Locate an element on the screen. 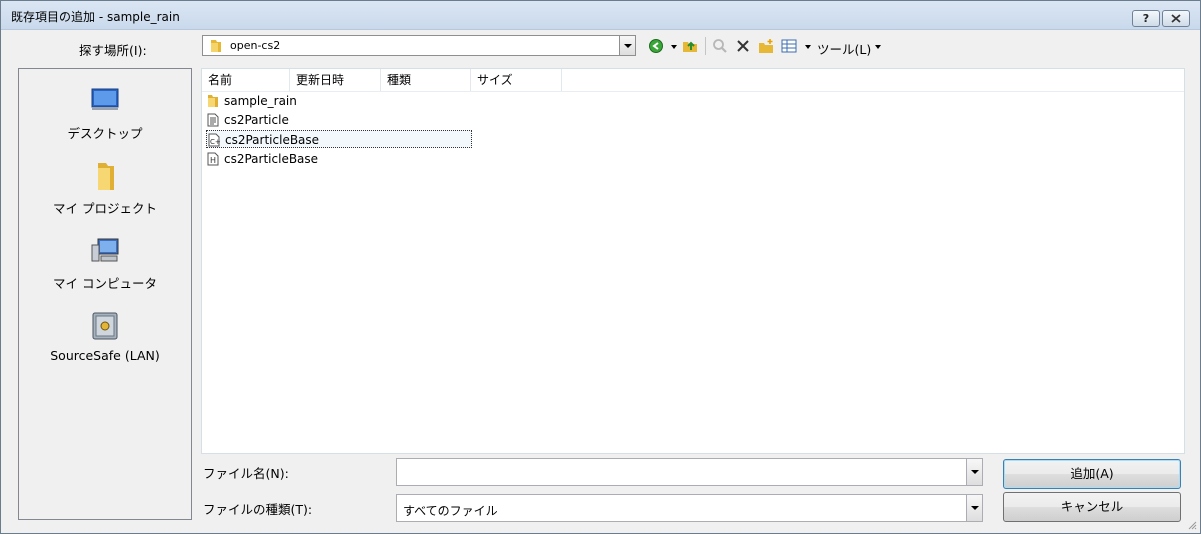 This screenshot has width=1201, height=534. filename-dropdown-arrow is located at coordinates (974, 472).